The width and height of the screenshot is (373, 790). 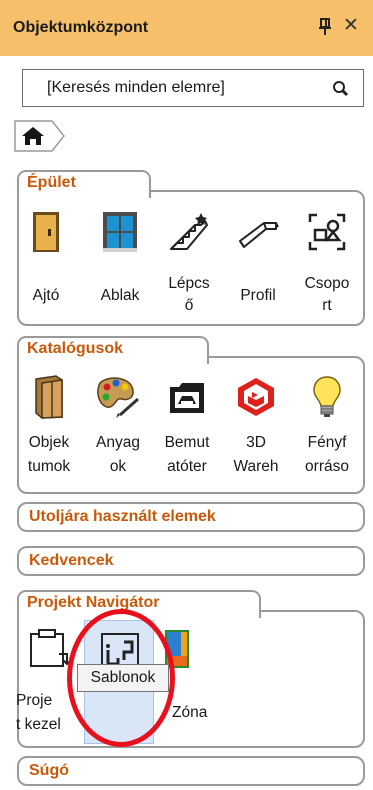 I want to click on tool-anyagok: Anyag ok, so click(x=118, y=431).